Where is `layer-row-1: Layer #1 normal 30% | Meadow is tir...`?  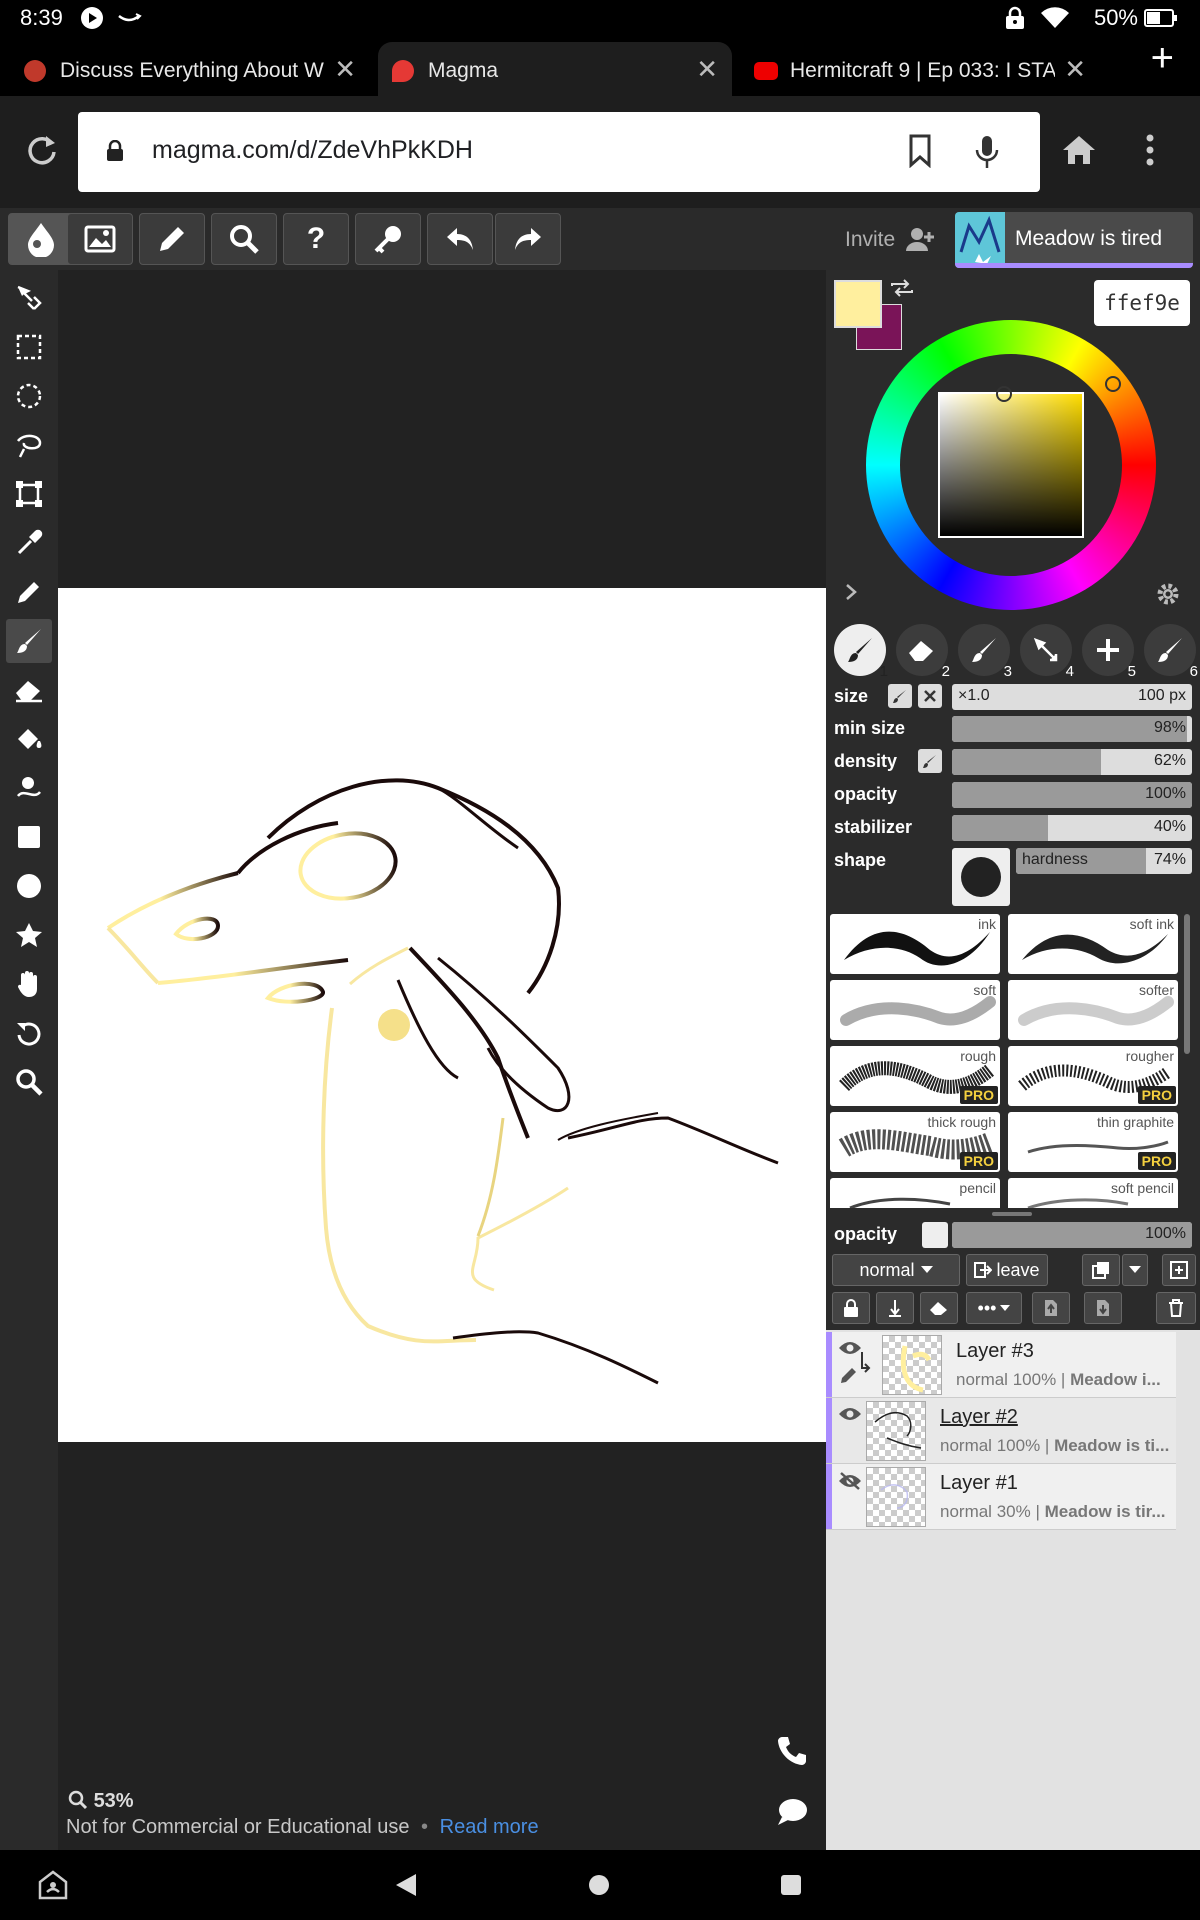 layer-row-1: Layer #1 normal 30% | Meadow is tir... is located at coordinates (1001, 1497).